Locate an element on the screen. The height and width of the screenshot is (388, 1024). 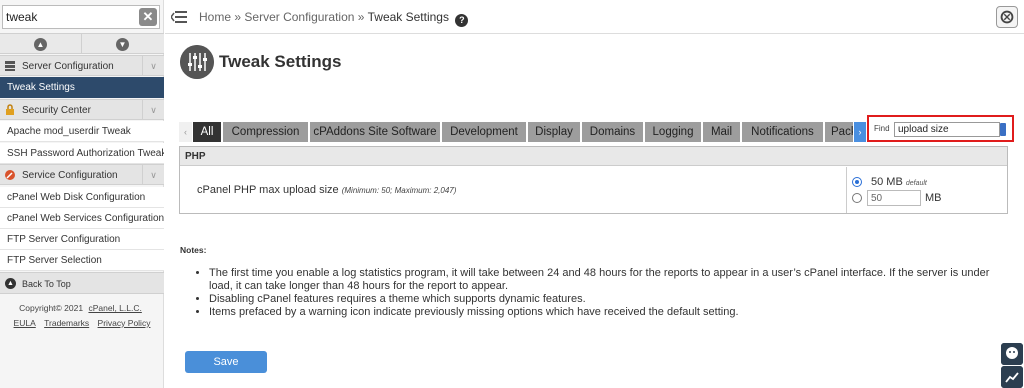
back-to-top-button: ▲ Back To Top is located at coordinates (82, 283).